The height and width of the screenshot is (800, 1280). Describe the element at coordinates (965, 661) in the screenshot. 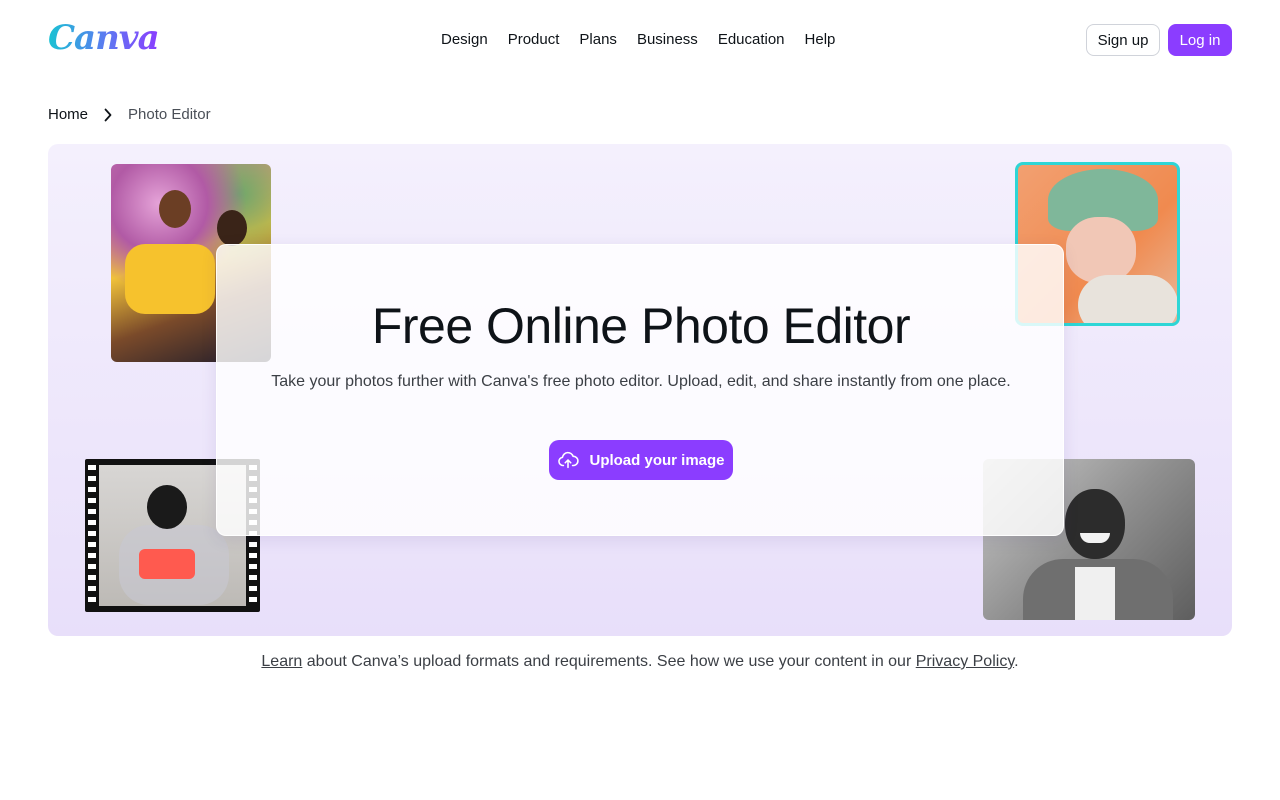

I see `privacy-policy-link: Privacy Policy` at that location.